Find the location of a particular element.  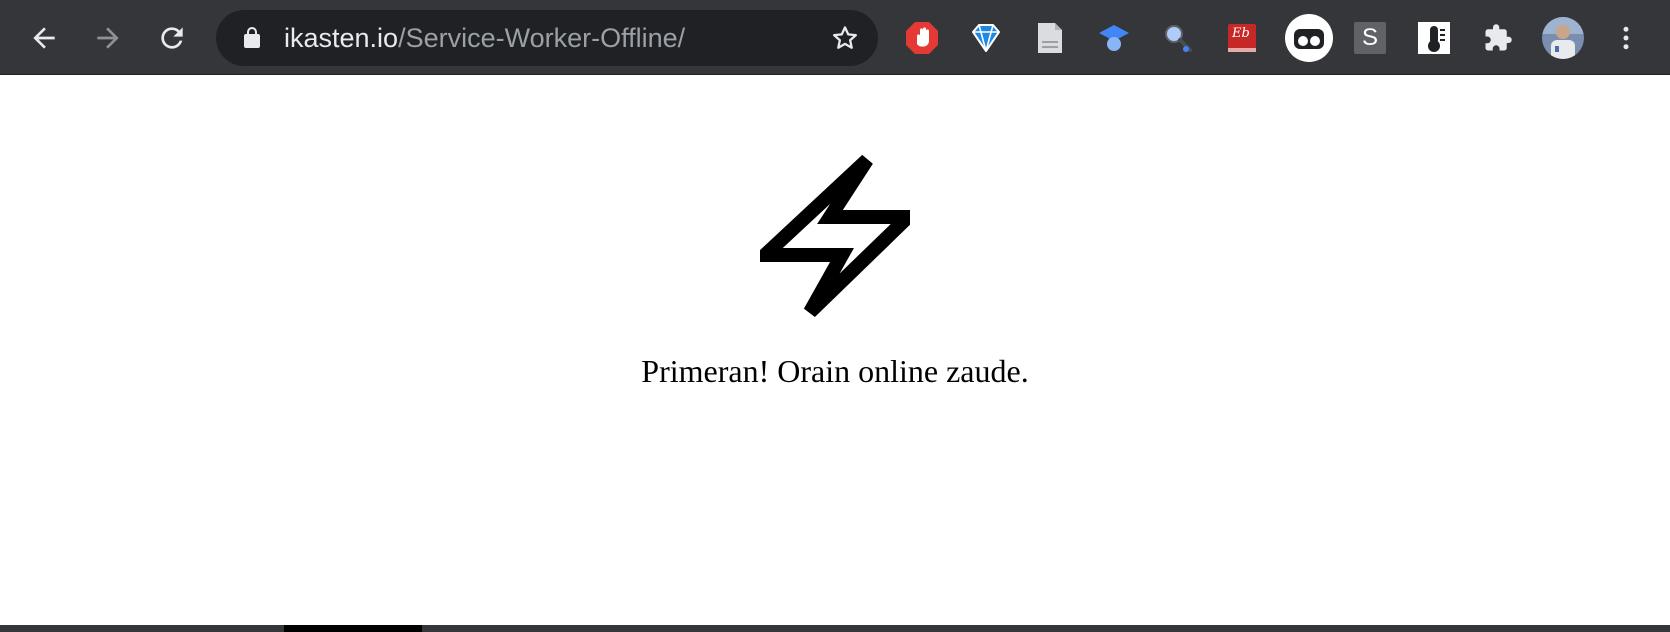

lightning-bolt-icon is located at coordinates (835, 236).